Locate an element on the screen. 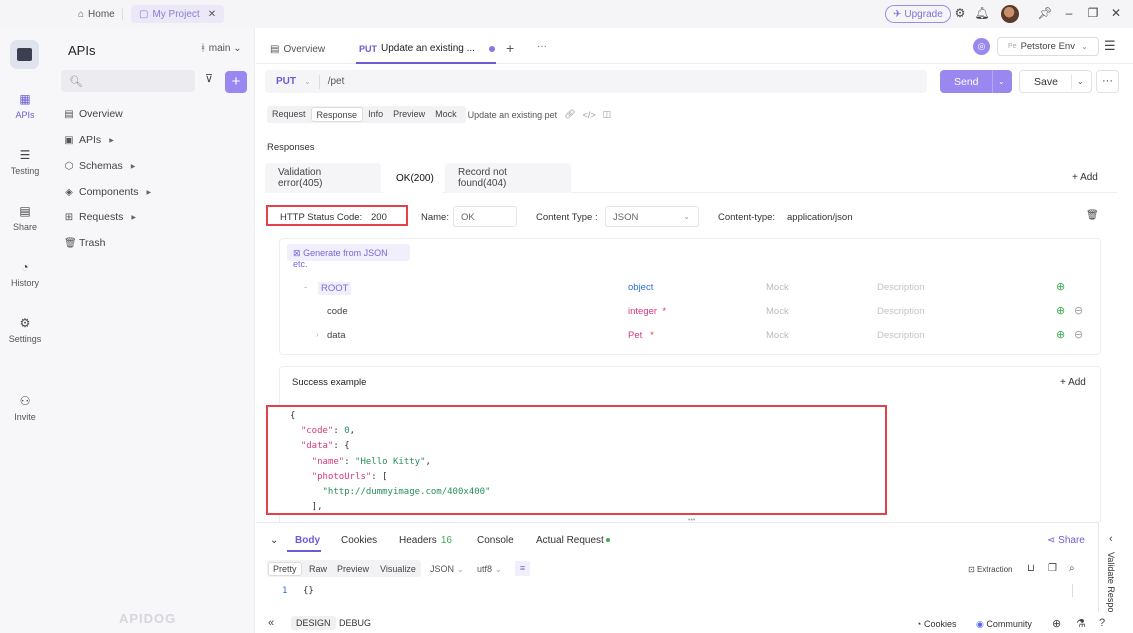 The width and height of the screenshot is (1133, 633). help-icon: ? is located at coordinates (1102, 623).